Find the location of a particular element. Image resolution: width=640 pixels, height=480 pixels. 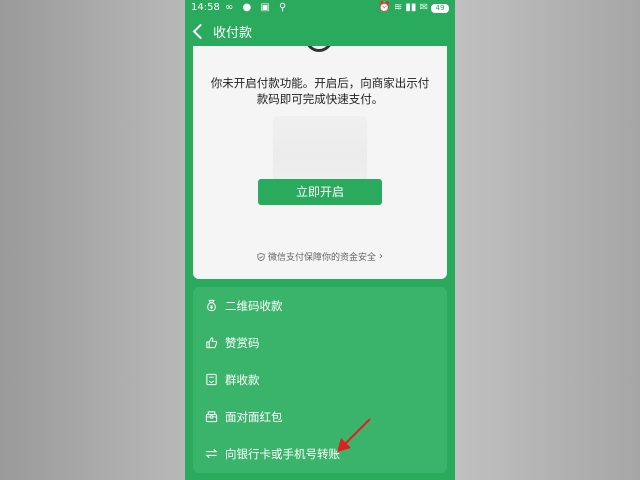

security-link: 微信支付保障你的资金安全 › is located at coordinates (320, 256).